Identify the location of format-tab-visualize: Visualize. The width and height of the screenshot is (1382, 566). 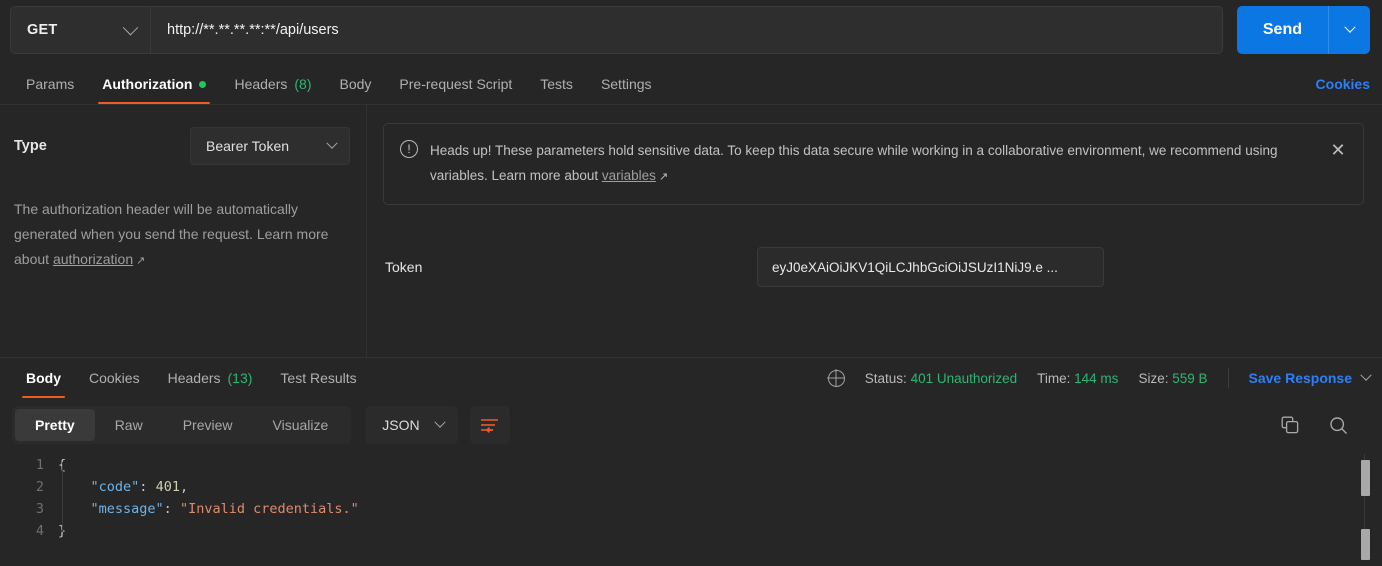
(301, 425).